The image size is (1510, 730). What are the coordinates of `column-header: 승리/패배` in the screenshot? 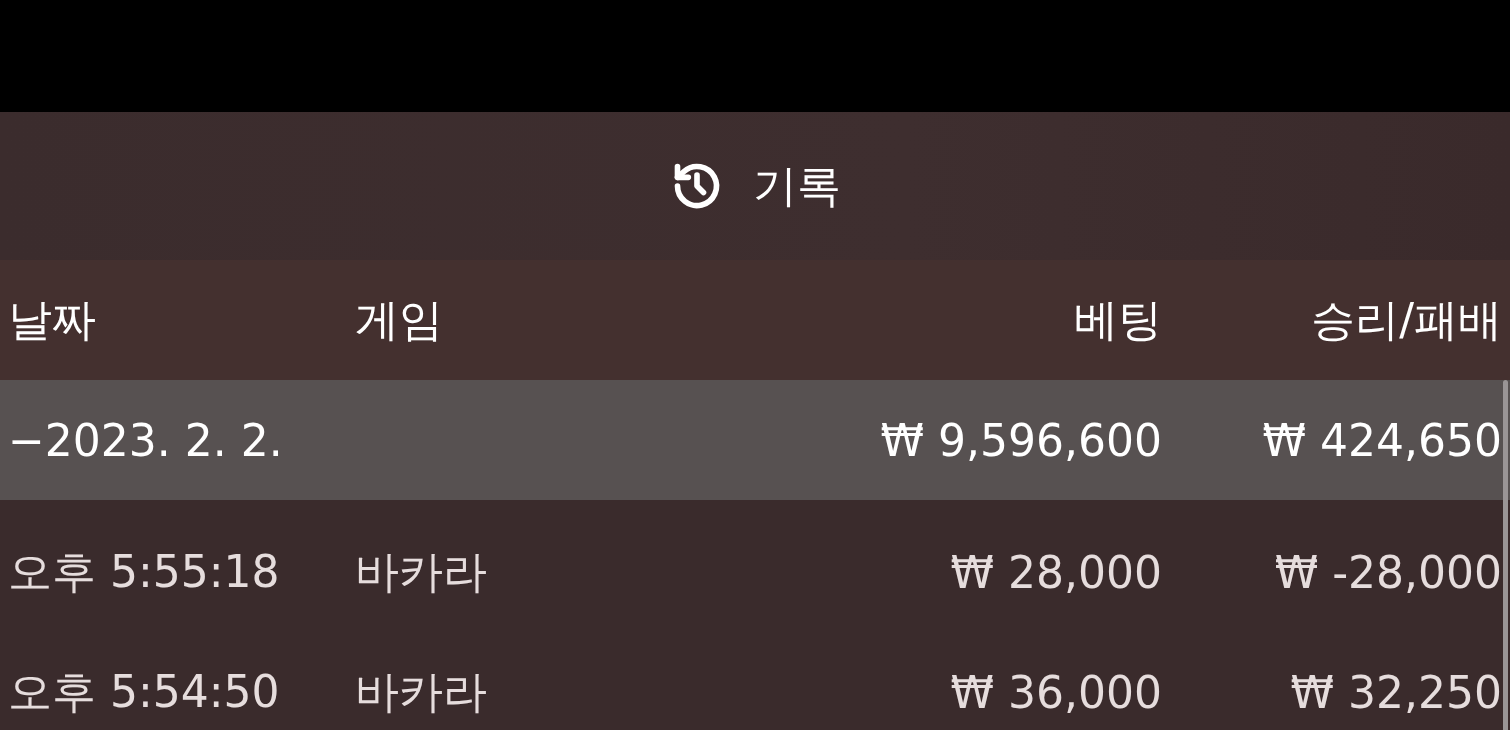 It's located at (1332, 320).